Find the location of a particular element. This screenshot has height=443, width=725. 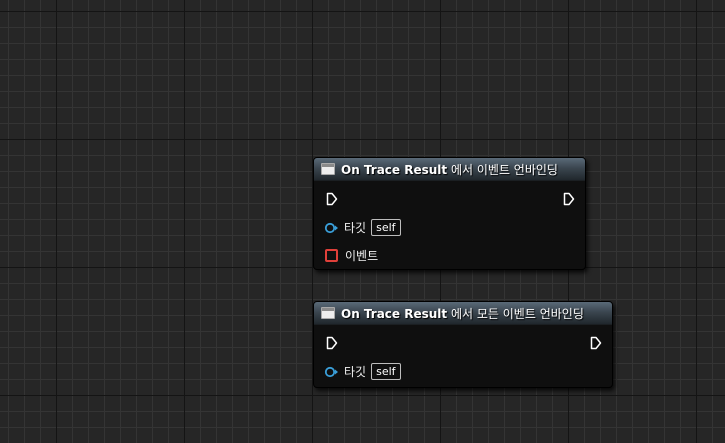

event-label: 이벤트 is located at coordinates (362, 256).